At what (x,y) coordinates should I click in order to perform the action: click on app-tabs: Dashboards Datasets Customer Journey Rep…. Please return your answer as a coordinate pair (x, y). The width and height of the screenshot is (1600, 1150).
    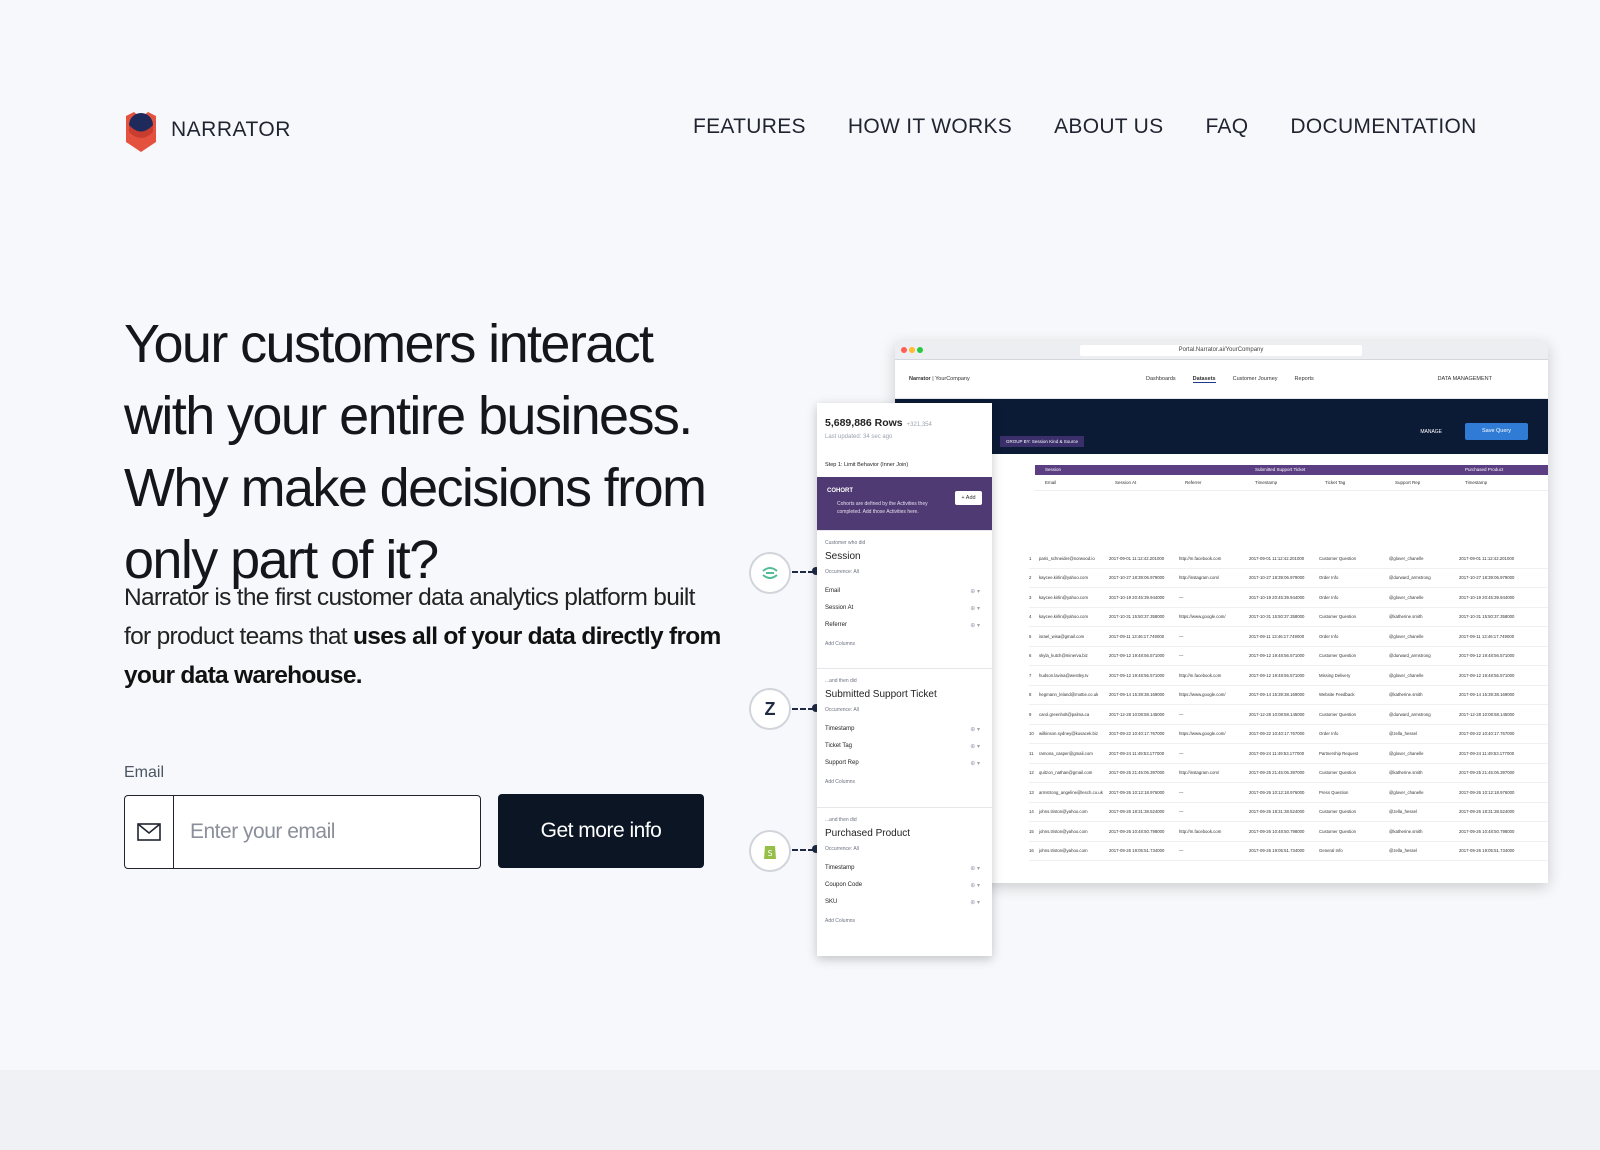
    Looking at the image, I should click on (1238, 379).